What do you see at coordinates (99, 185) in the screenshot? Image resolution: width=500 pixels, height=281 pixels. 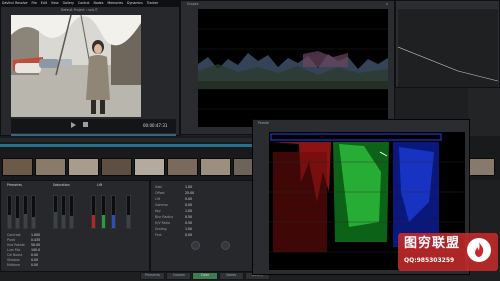 I see `lift-header: Lift` at bounding box center [99, 185].